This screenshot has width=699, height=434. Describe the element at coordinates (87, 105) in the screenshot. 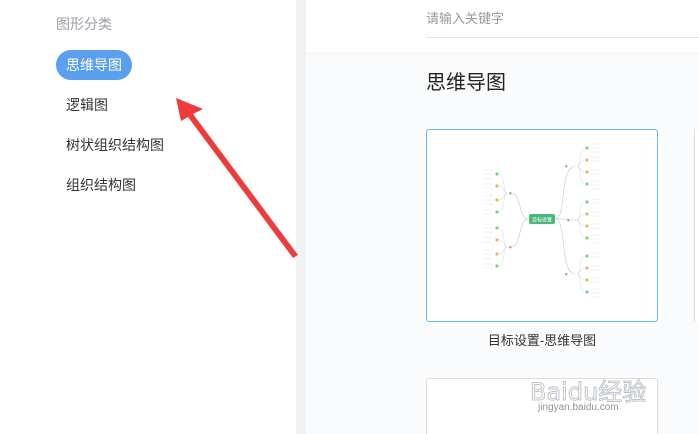

I see `category-item-logic-chart: 逻辑图` at that location.